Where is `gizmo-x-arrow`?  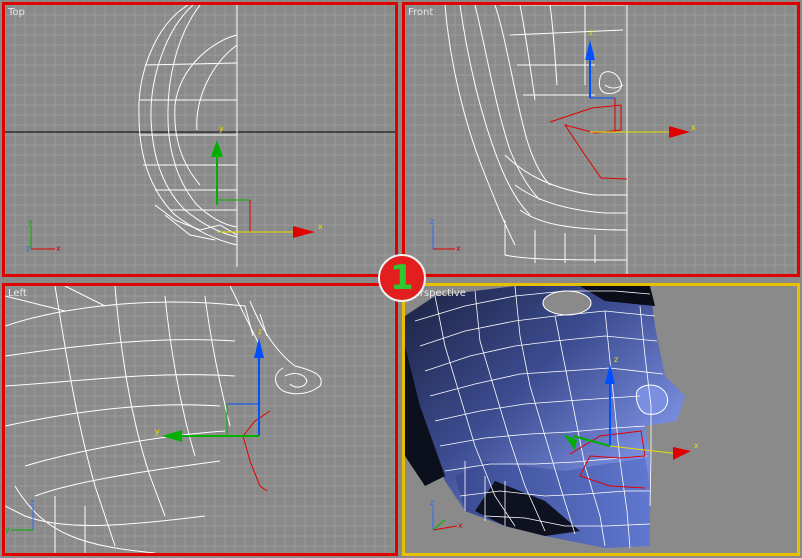
gizmo-x-arrow is located at coordinates (304, 232).